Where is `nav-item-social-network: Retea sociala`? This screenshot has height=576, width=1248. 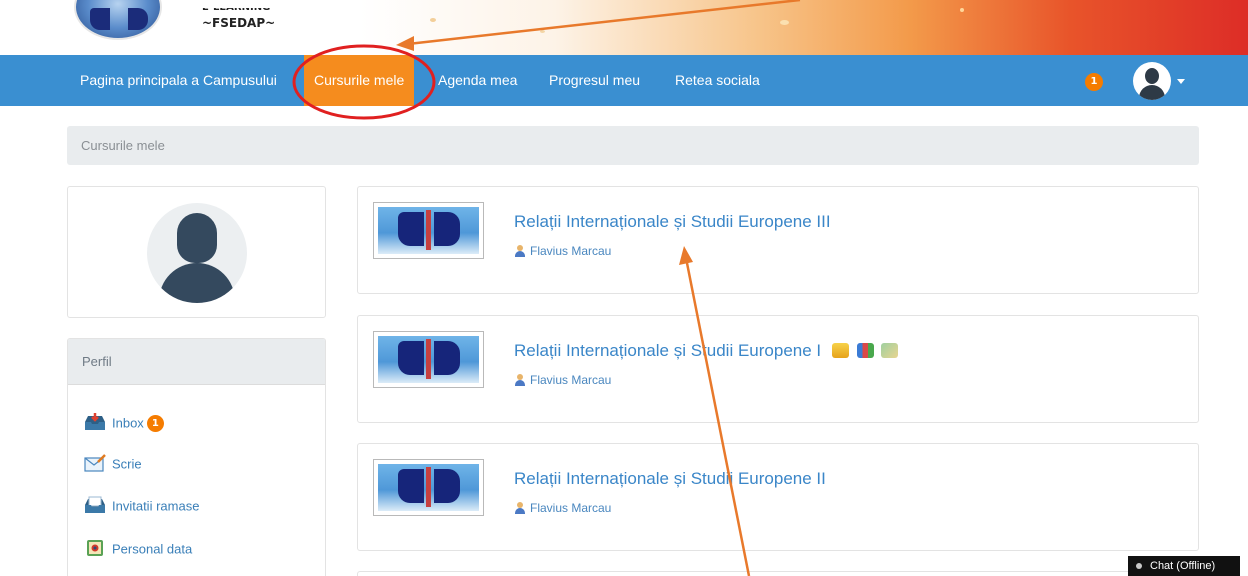
nav-item-social-network: Retea sociala is located at coordinates (717, 80).